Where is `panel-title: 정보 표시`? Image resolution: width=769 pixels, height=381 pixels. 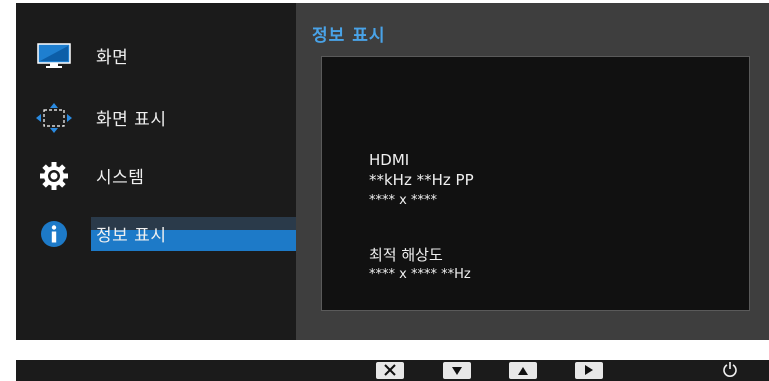
panel-title: 정보 표시 is located at coordinates (349, 36).